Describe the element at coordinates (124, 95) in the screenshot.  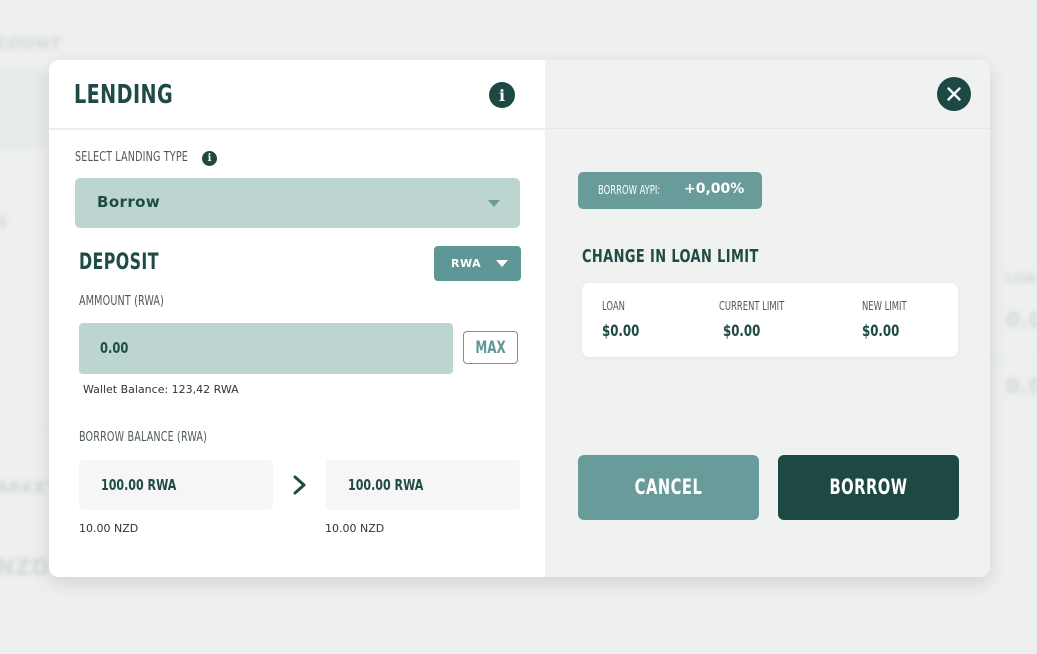
I see `modal-title: LENDING` at that location.